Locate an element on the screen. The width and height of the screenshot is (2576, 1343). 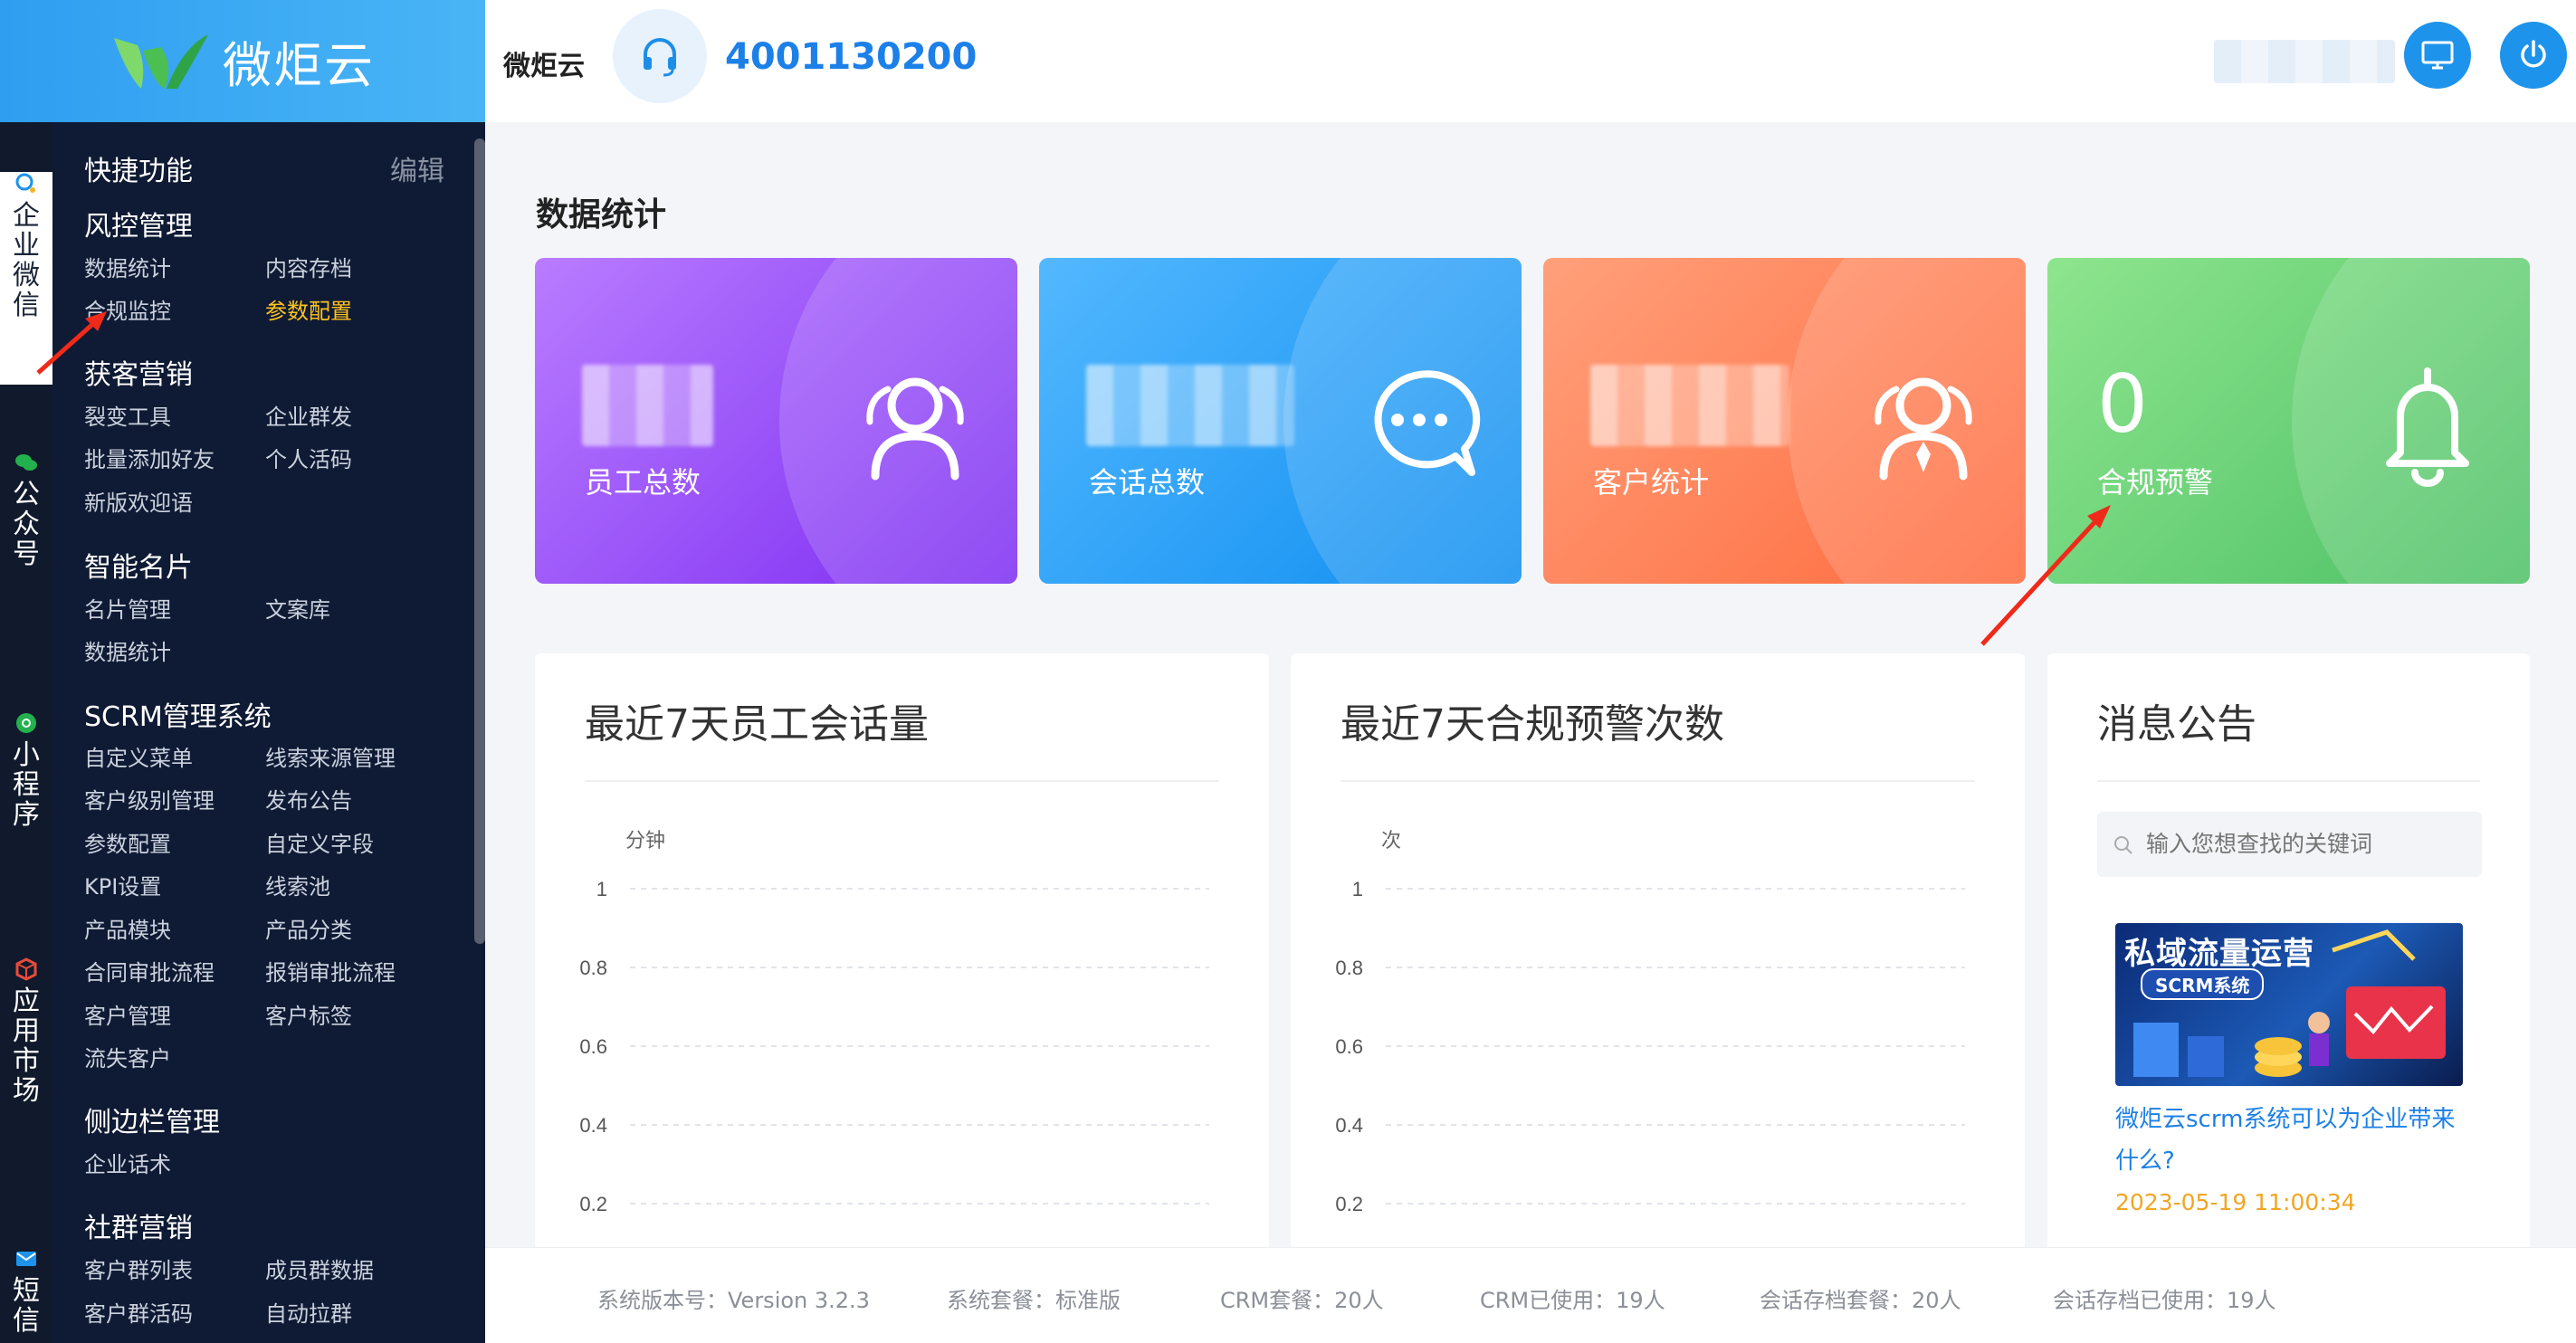
card-value: 0 is located at coordinates (2122, 404).